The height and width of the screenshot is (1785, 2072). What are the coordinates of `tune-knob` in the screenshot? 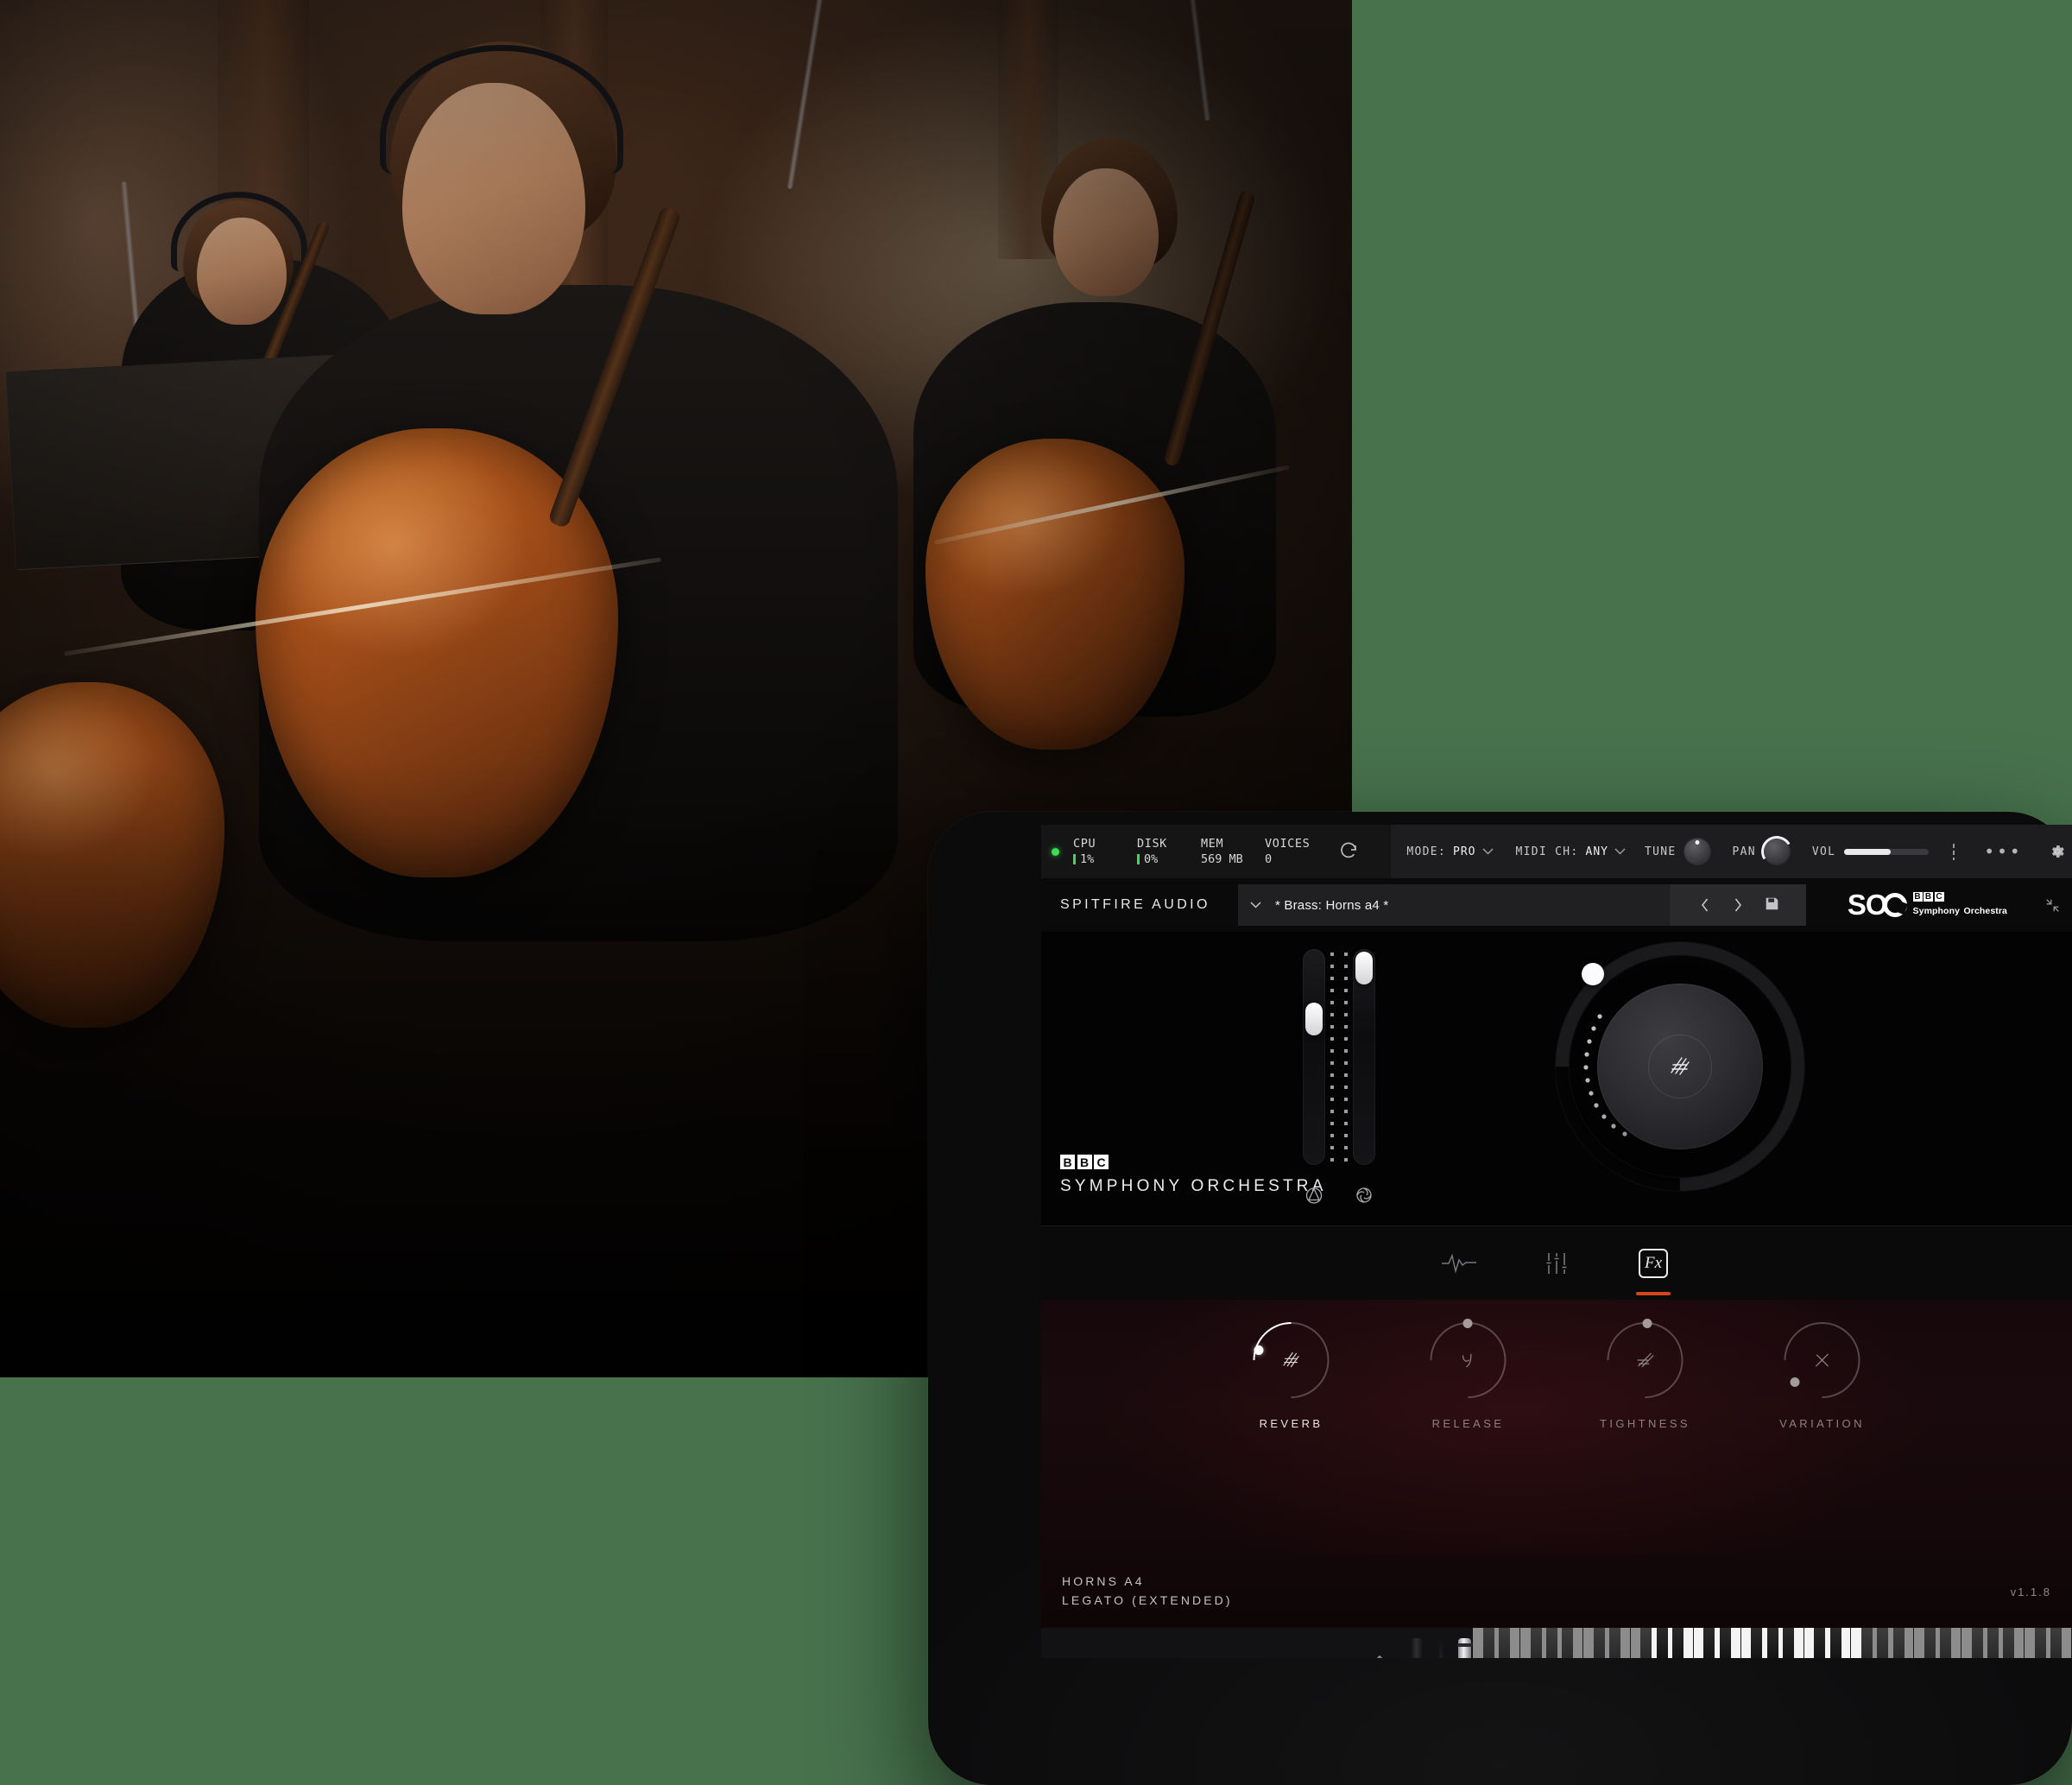 It's located at (1697, 852).